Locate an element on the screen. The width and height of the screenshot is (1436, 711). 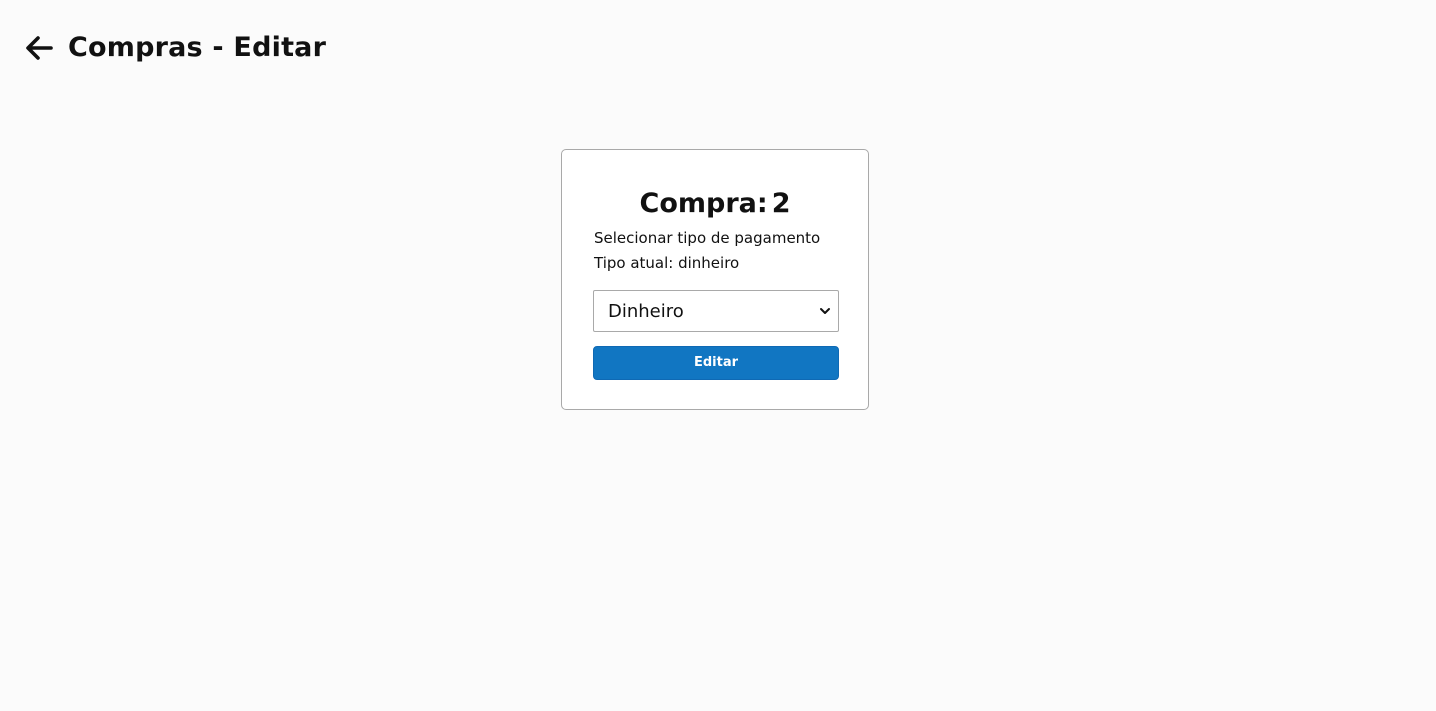
edit-button: Editar is located at coordinates (716, 363).